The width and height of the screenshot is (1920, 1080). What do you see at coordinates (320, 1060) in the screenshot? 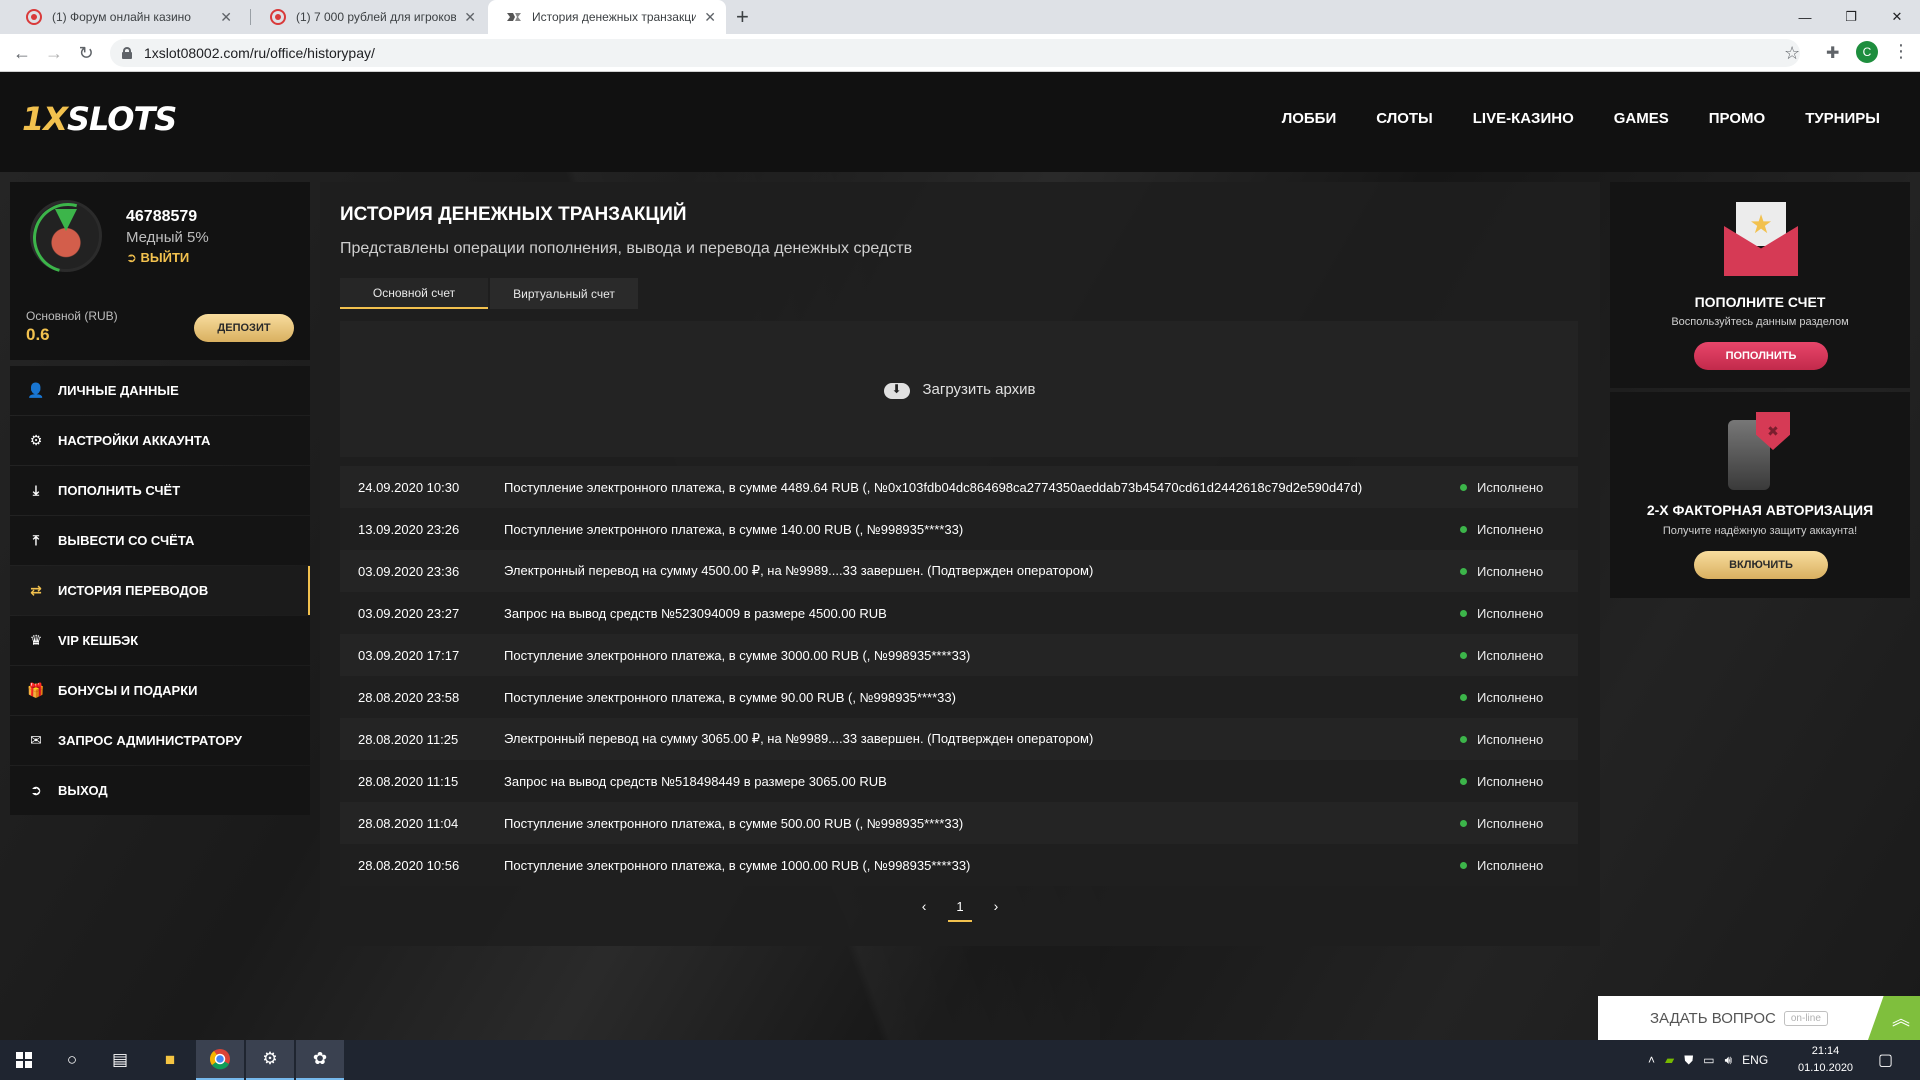
I see `app-icon: ✿` at bounding box center [320, 1060].